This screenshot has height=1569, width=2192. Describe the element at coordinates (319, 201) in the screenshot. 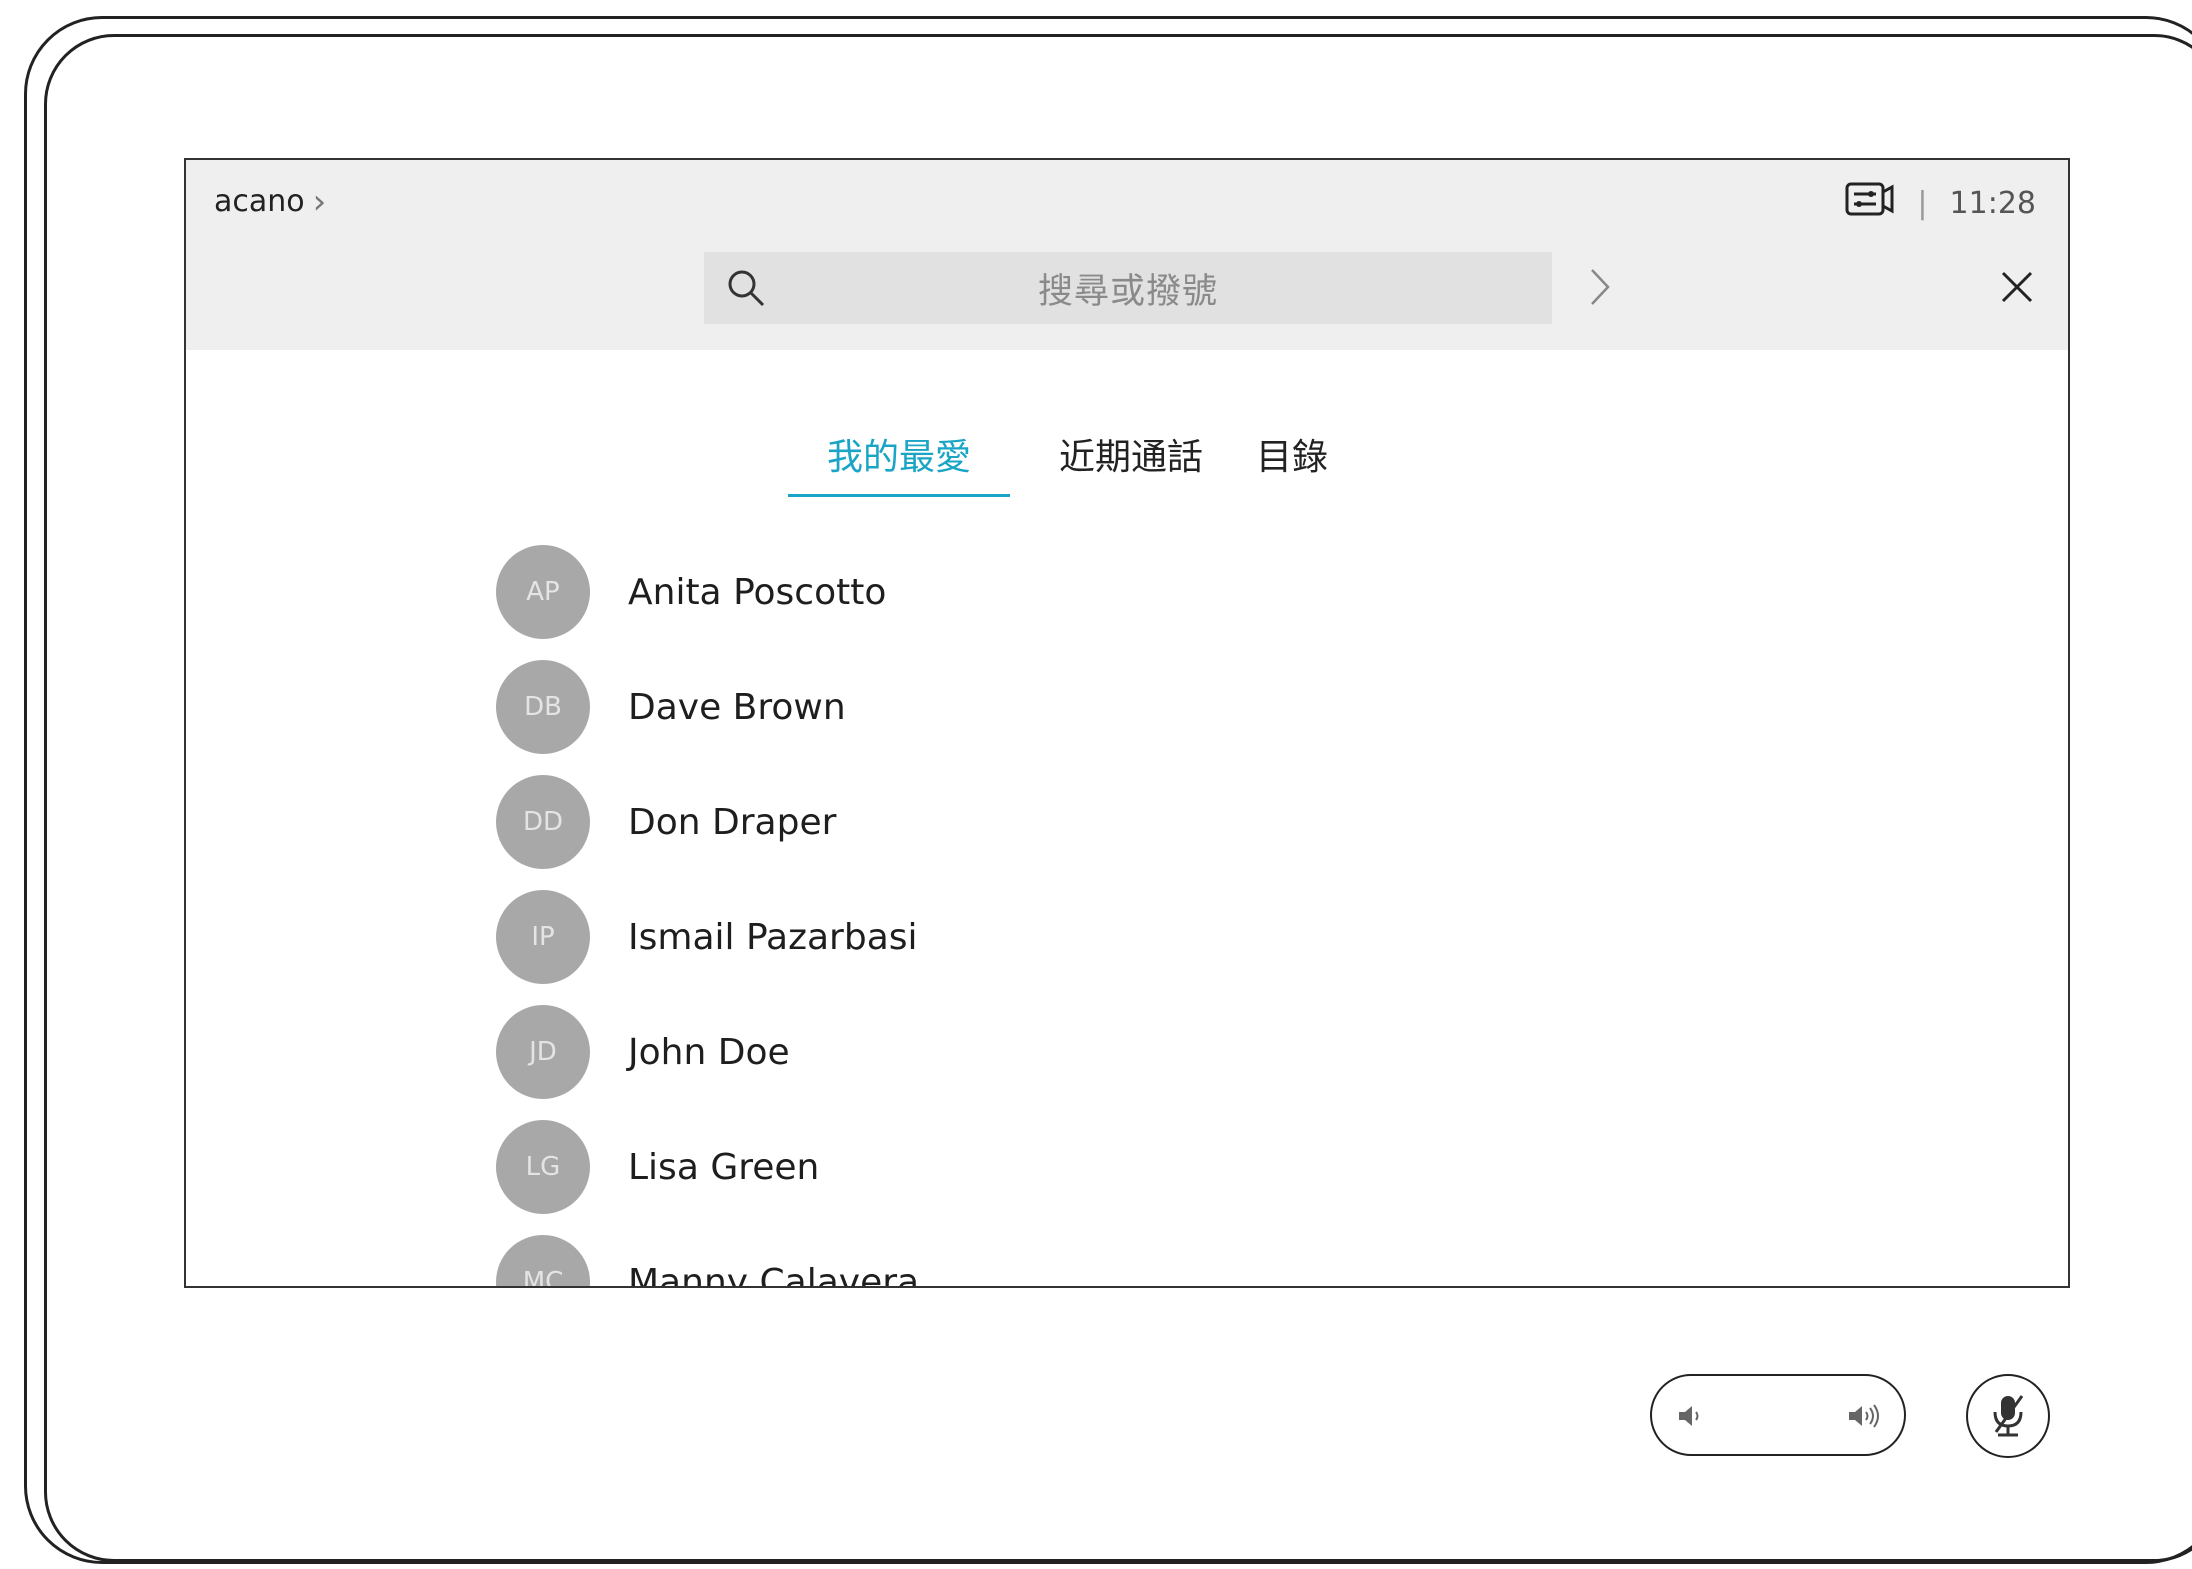

I see `chevron-right-icon: ›` at that location.